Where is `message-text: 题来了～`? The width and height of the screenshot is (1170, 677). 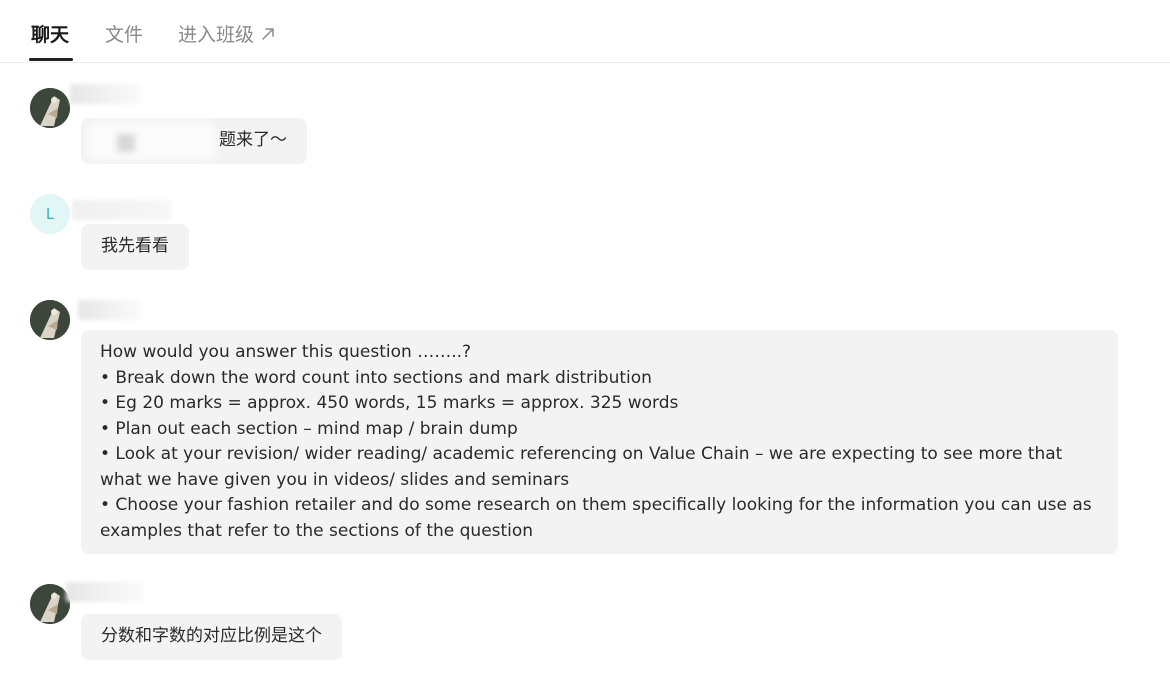 message-text: 题来了～ is located at coordinates (253, 140).